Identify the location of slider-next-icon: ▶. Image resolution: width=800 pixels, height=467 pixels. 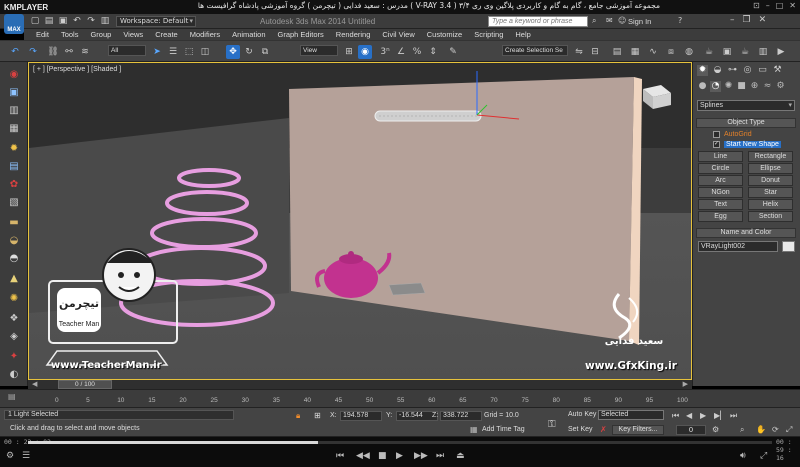
(685, 384).